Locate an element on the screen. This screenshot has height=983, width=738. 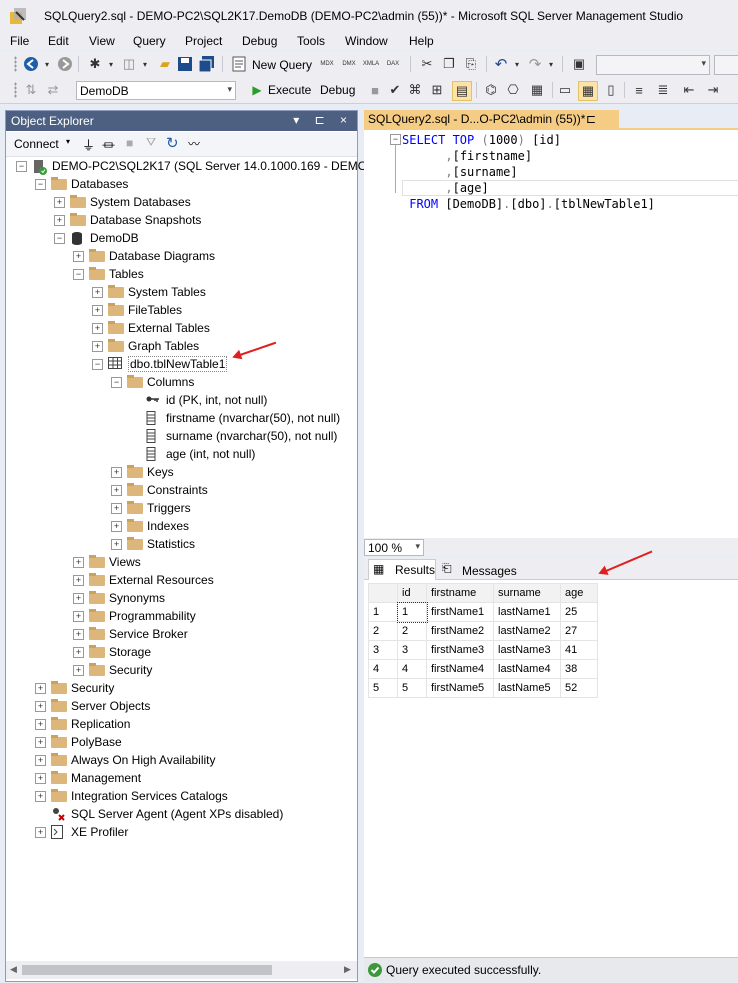
execute-icon: ▶ is located at coordinates (257, 90).